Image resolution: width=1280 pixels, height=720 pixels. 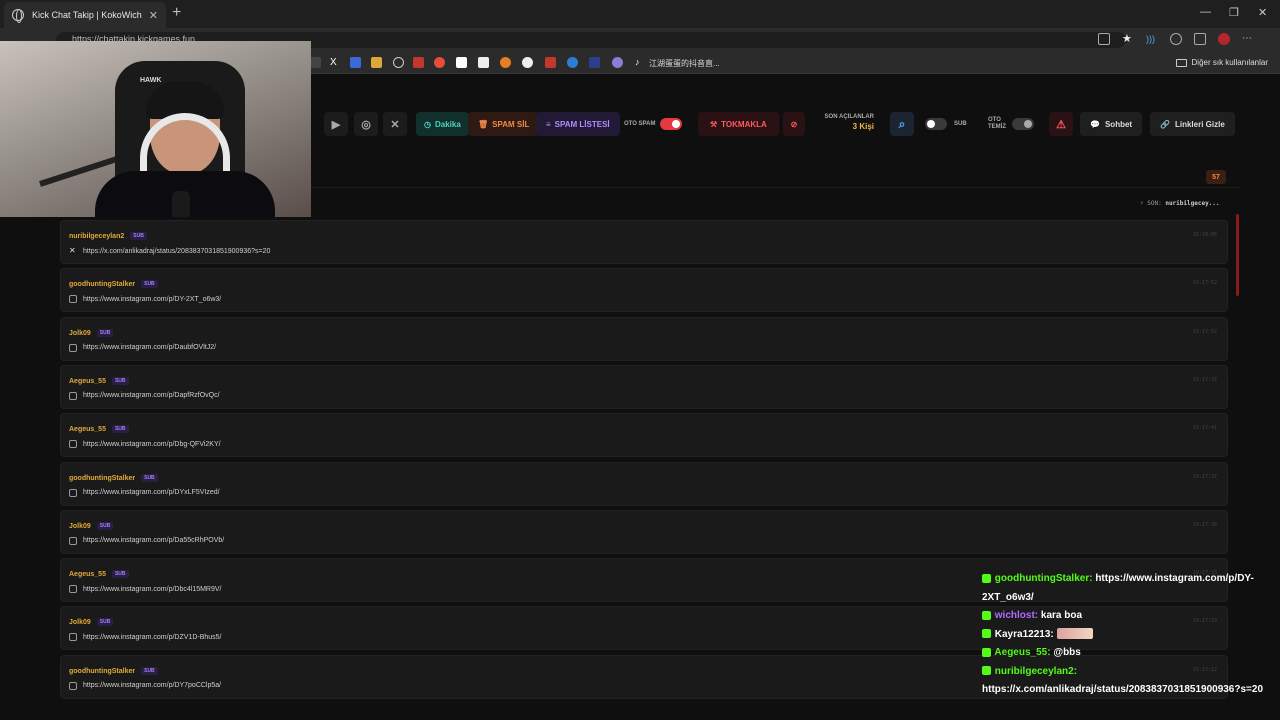 What do you see at coordinates (1224, 39) in the screenshot?
I see `profile-avatar` at bounding box center [1224, 39].